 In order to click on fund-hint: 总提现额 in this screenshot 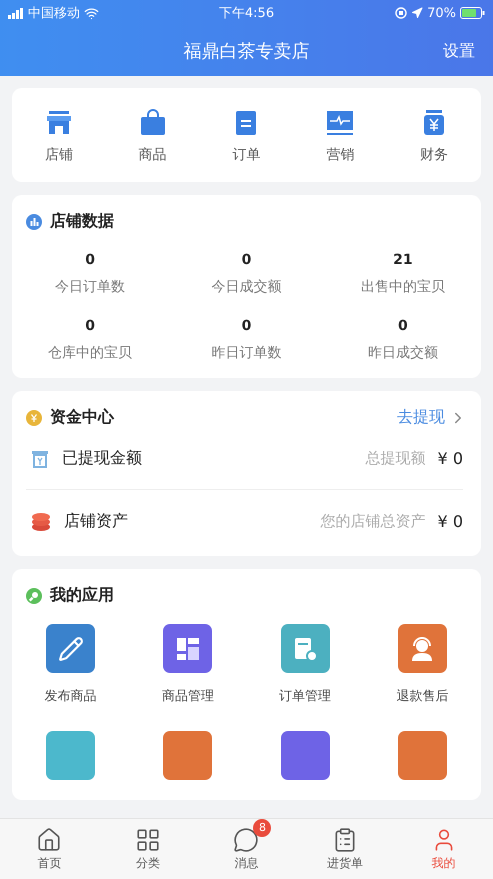, I will do `click(396, 458)`.